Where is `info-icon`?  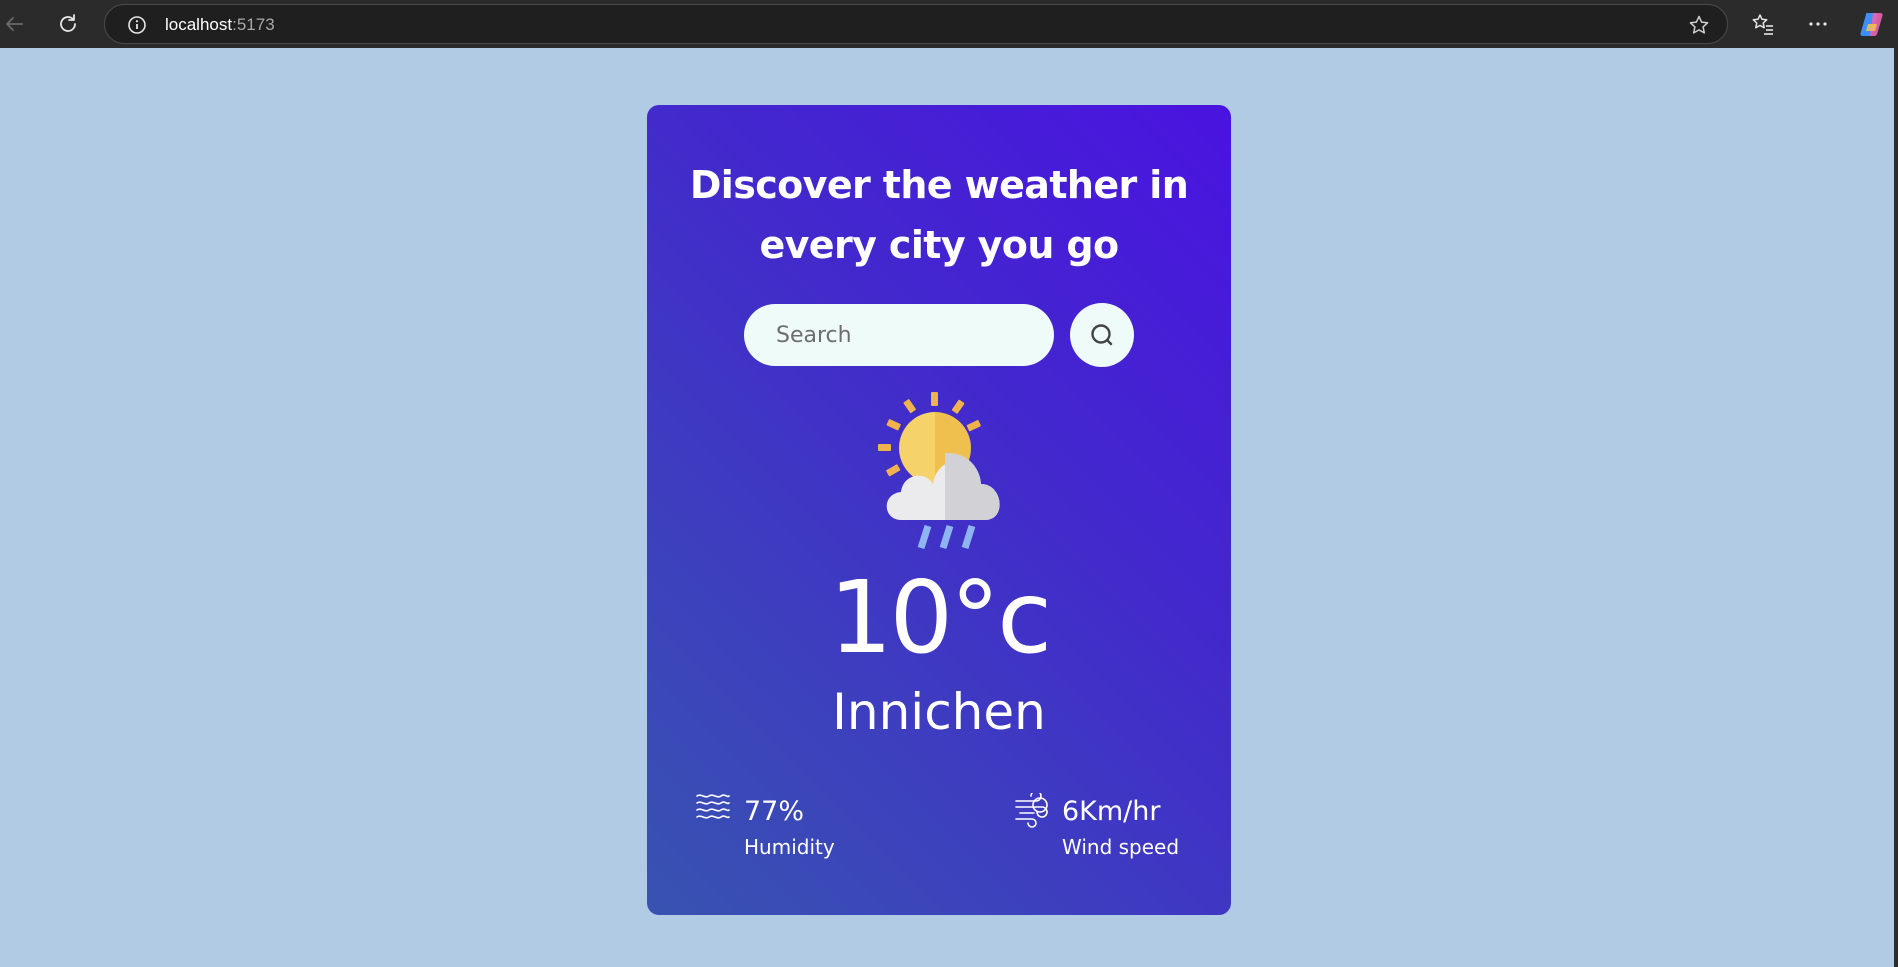
info-icon is located at coordinates (137, 25).